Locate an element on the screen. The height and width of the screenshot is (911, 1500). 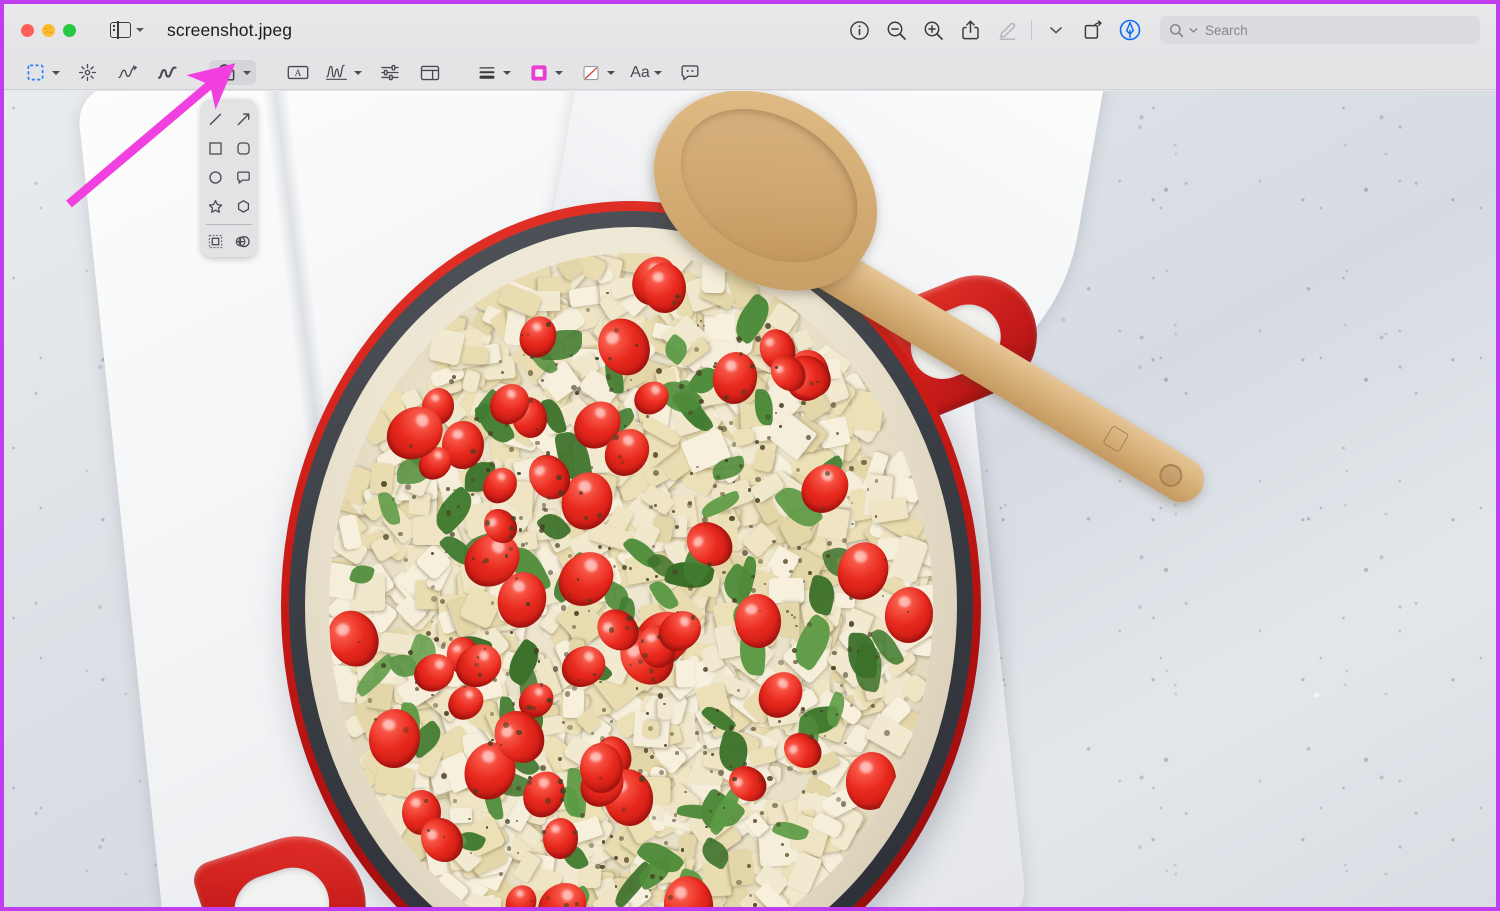
instant-alpha-tool is located at coordinates (87, 73).